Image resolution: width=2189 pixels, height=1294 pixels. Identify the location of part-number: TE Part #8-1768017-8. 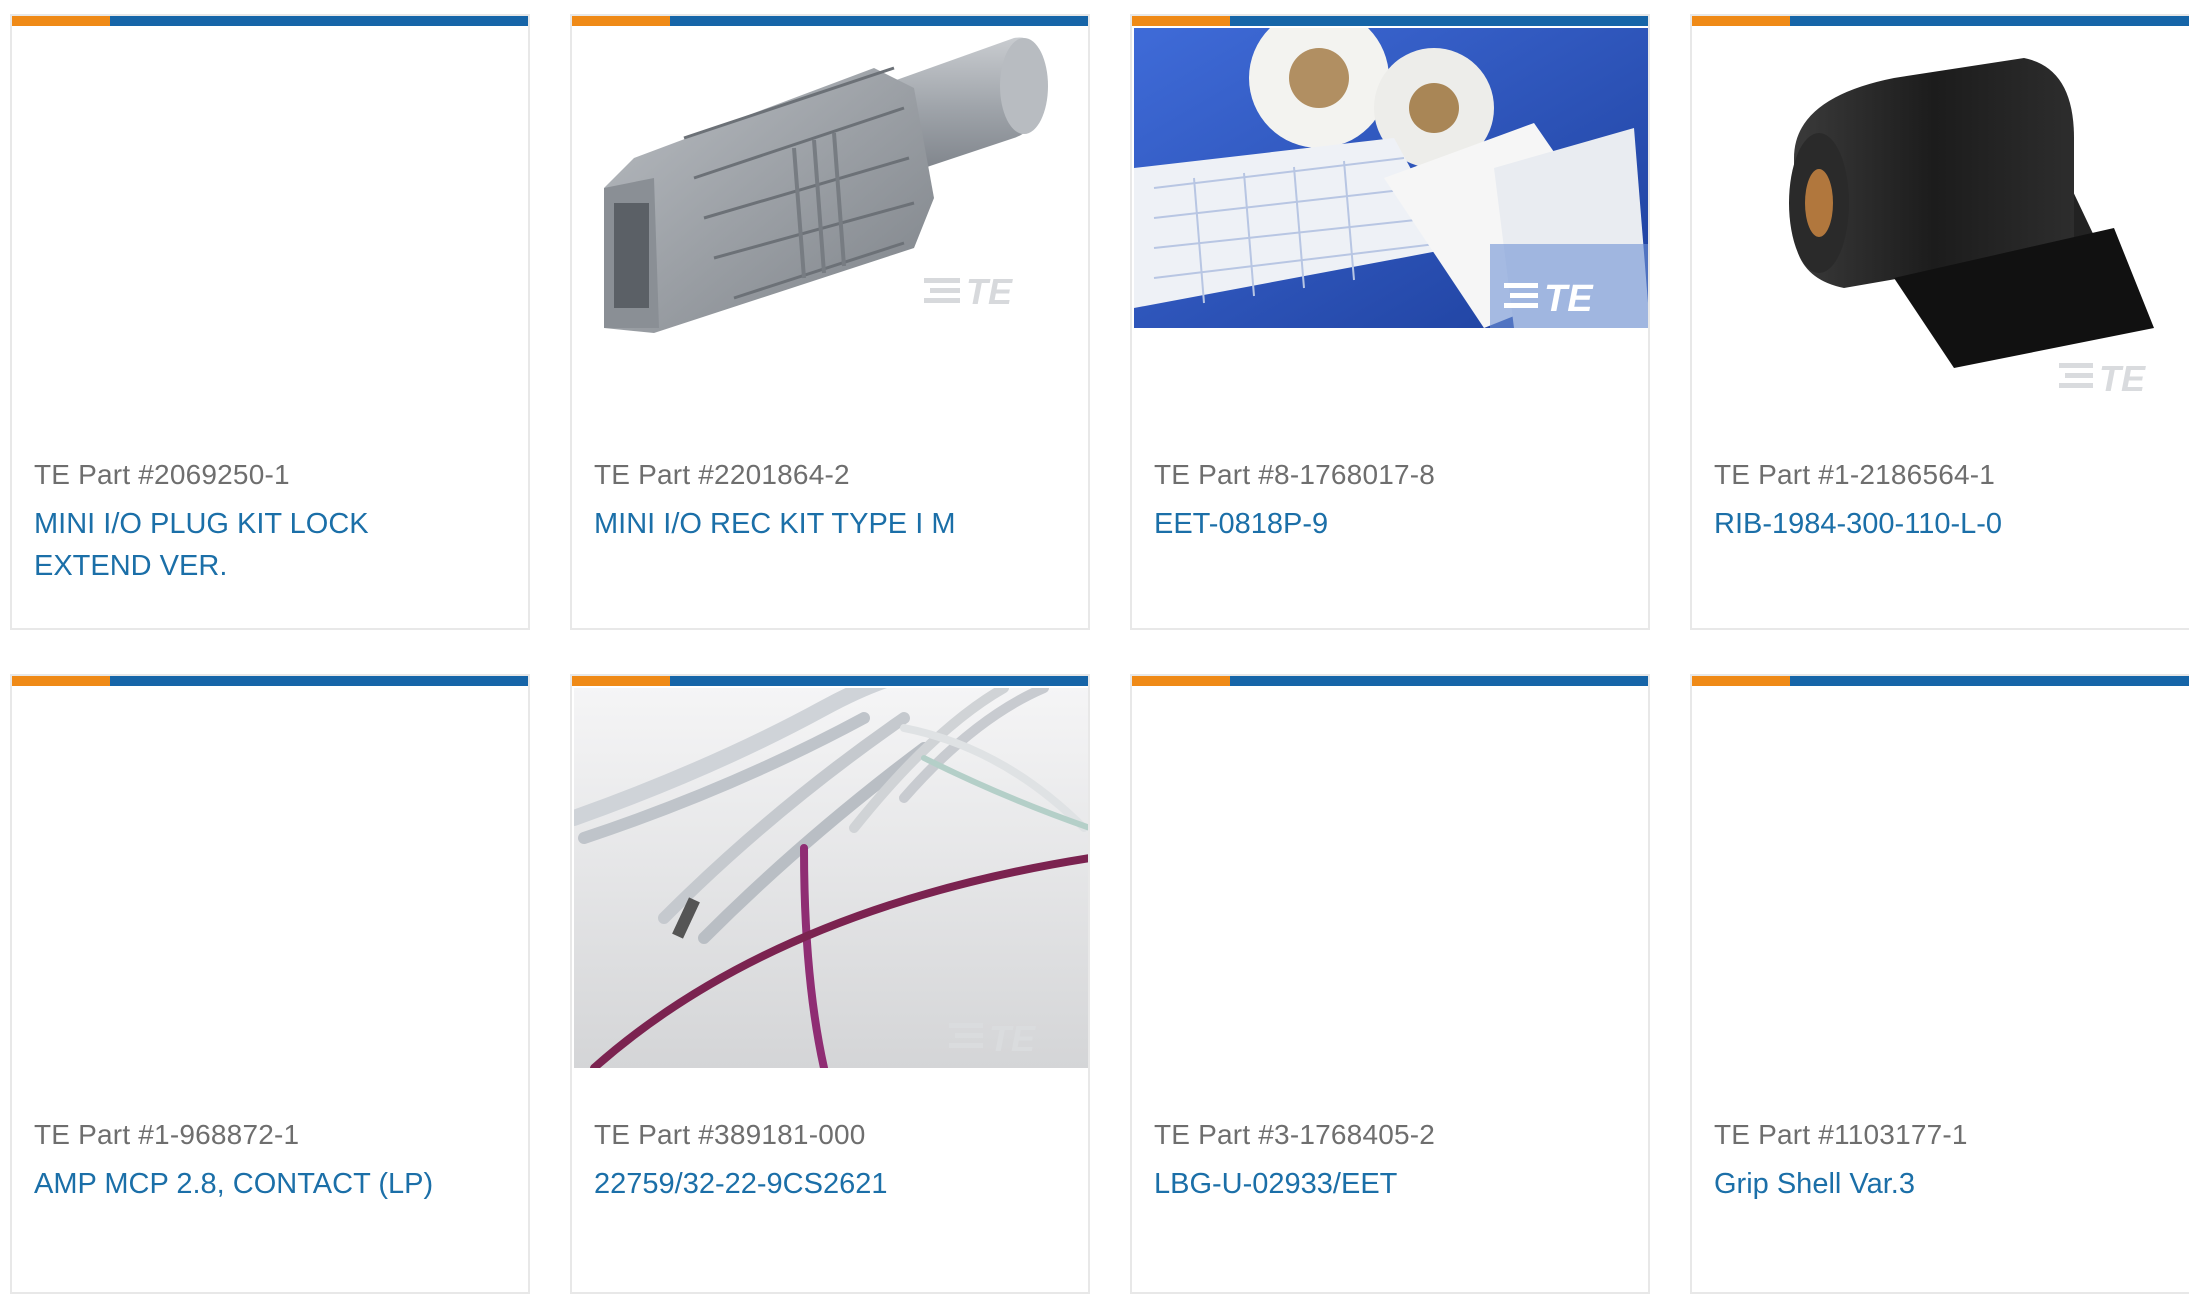
(1295, 474).